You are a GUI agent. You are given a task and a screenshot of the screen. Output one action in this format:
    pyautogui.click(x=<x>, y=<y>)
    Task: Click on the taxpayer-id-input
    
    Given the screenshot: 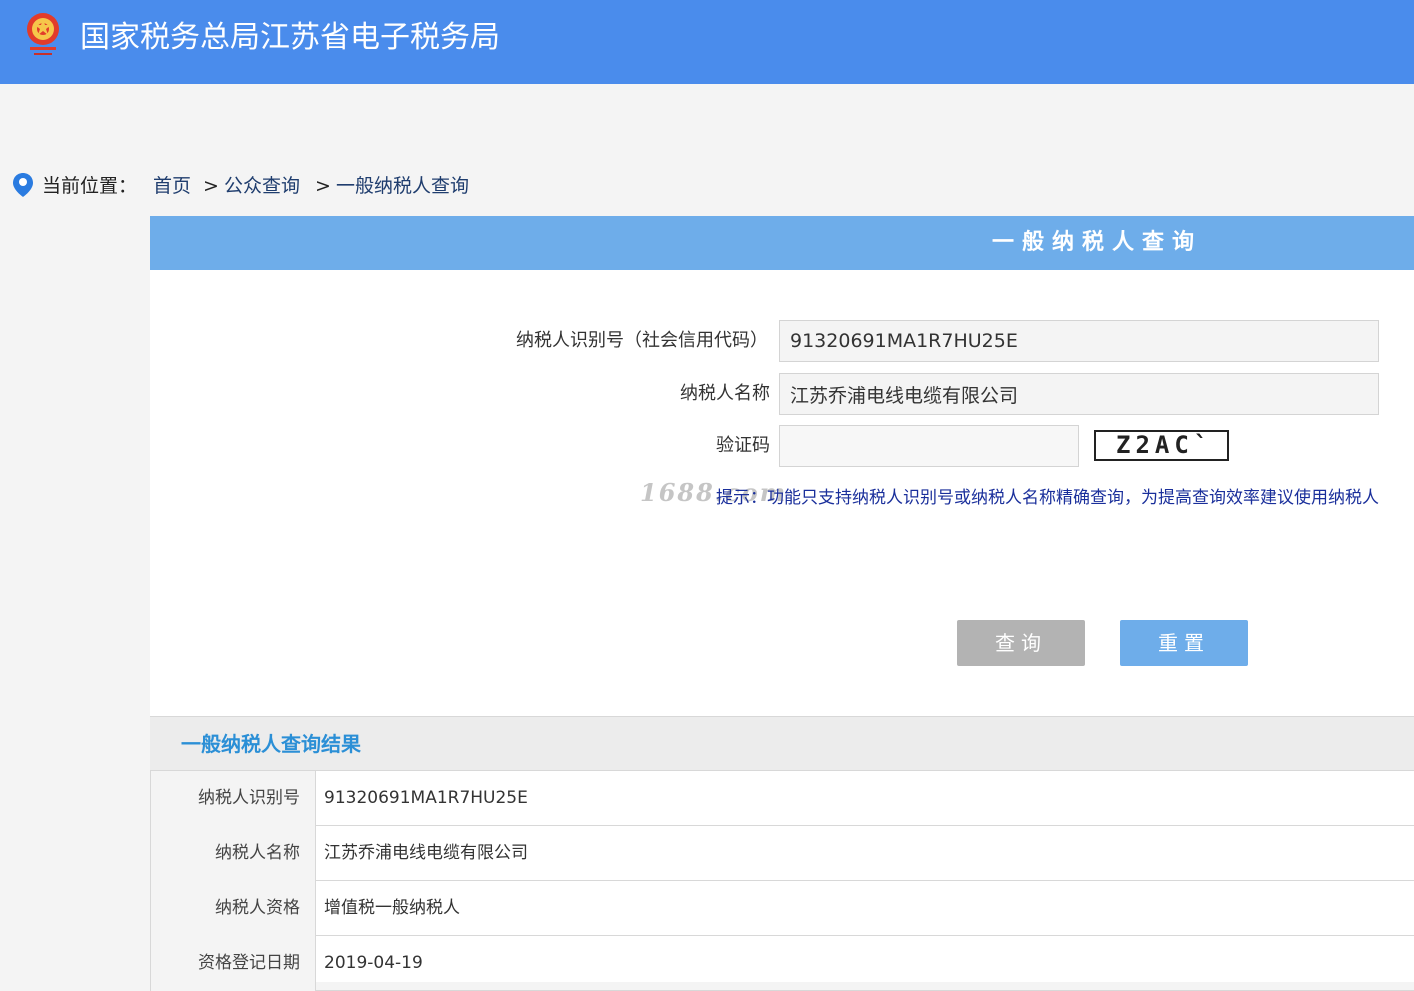 What is the action you would take?
    pyautogui.click(x=1079, y=341)
    